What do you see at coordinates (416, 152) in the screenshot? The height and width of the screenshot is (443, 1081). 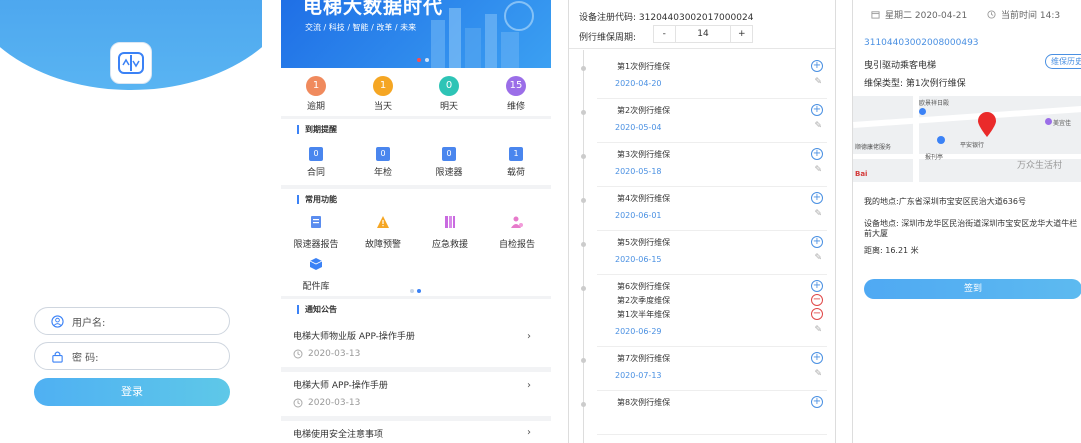 I see `expiry-panel: 到期提醒 0 合同 0 年检 0 限速器 1 载荷` at bounding box center [416, 152].